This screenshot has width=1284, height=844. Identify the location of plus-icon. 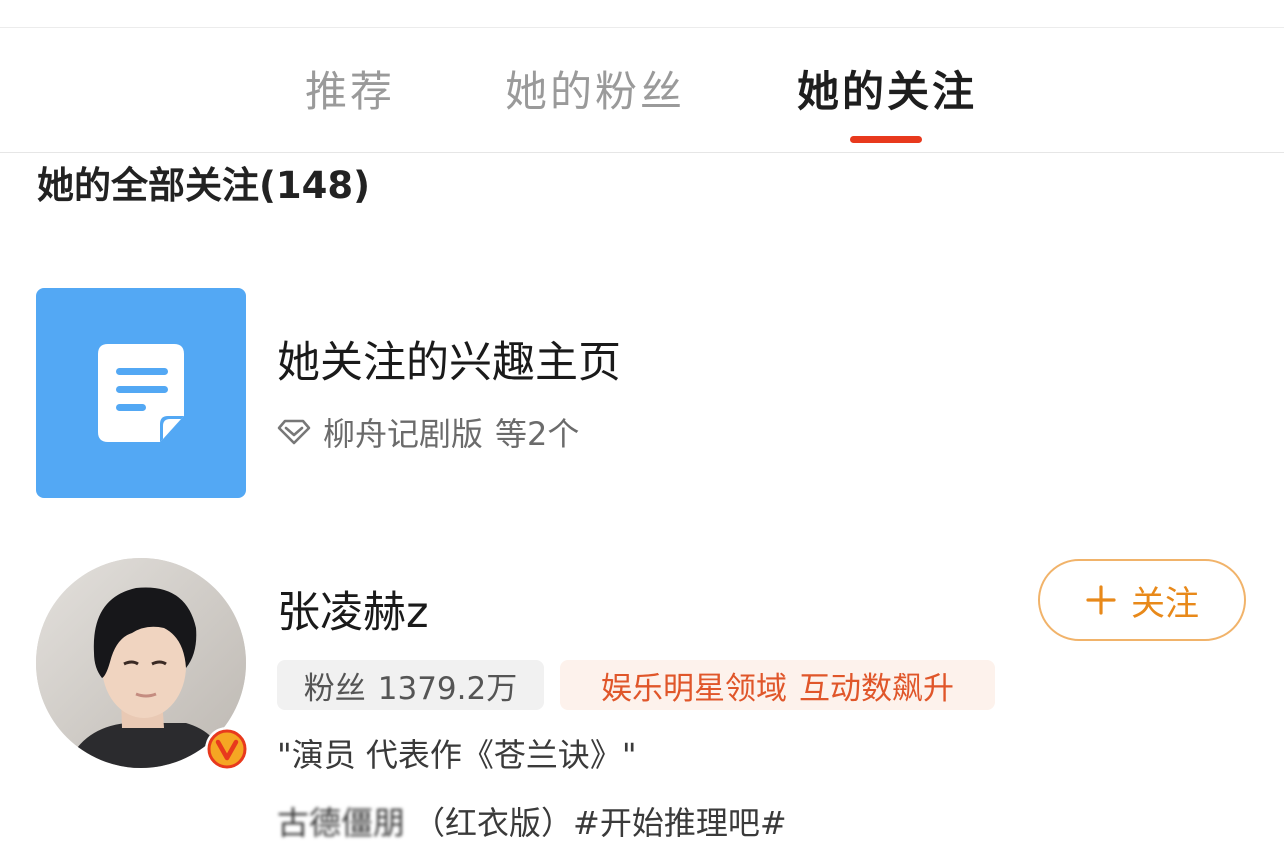
(1101, 600).